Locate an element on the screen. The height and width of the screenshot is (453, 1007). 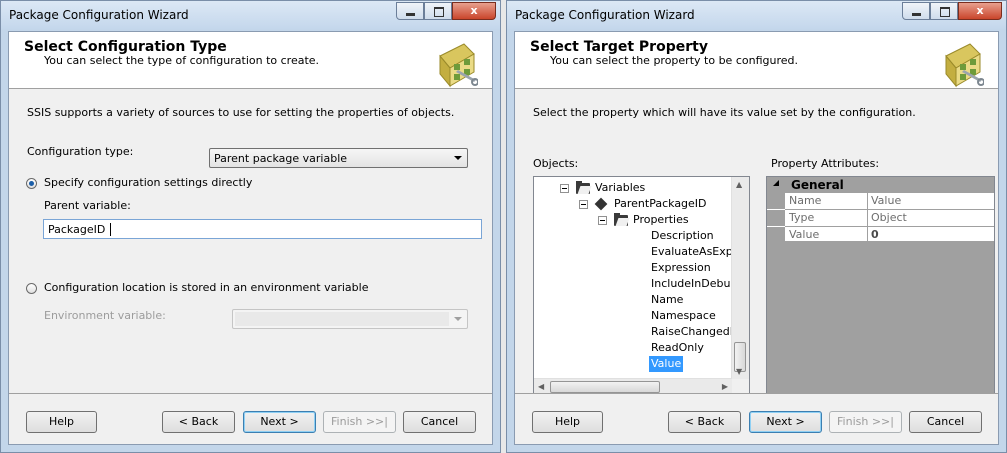
property-value: Object is located at coordinates (889, 217).